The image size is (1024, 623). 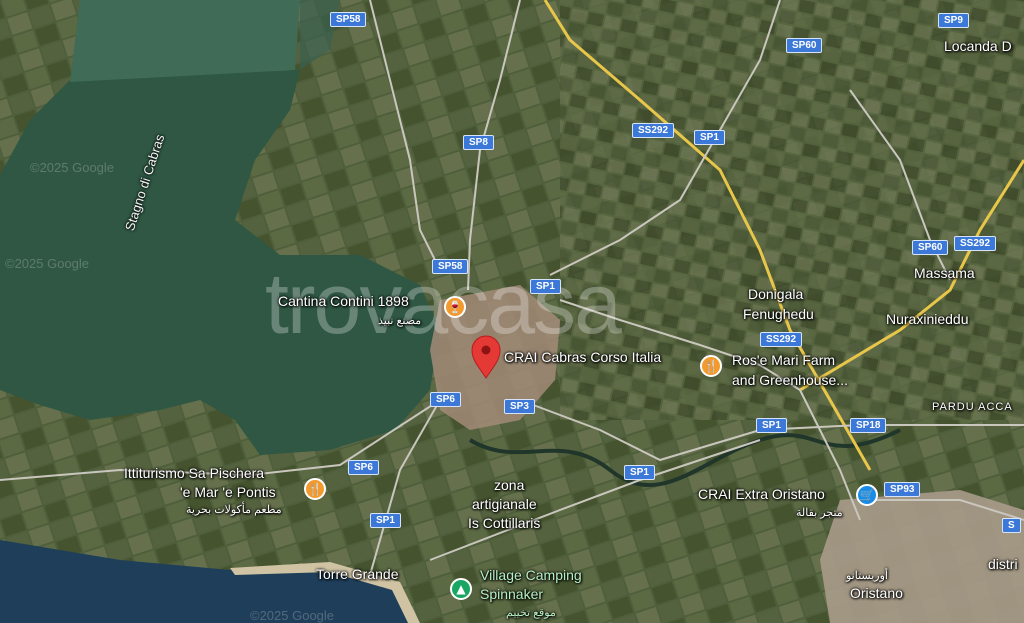 What do you see at coordinates (771, 425) in the screenshot?
I see `road-shield-sp1-right: SP1` at bounding box center [771, 425].